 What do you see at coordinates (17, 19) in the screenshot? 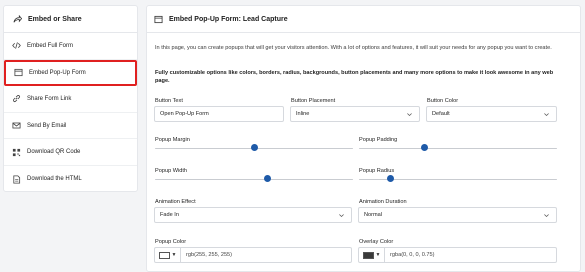
I see `share-icon` at bounding box center [17, 19].